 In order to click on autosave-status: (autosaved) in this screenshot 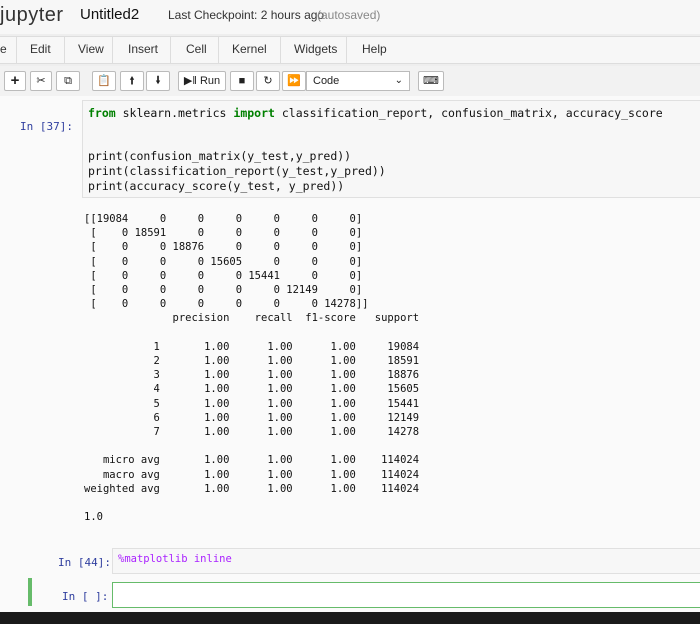, I will do `click(349, 15)`.